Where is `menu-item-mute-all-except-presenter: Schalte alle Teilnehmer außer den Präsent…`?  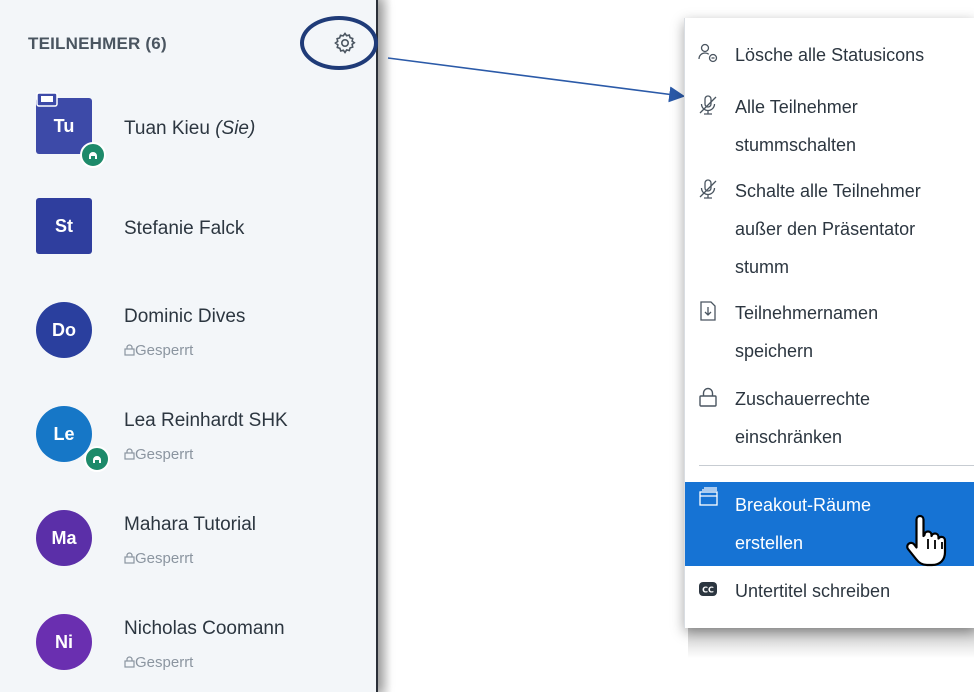
menu-item-mute-all-except-presenter: Schalte alle Teilnehmer außer den Präsent… is located at coordinates (829, 231).